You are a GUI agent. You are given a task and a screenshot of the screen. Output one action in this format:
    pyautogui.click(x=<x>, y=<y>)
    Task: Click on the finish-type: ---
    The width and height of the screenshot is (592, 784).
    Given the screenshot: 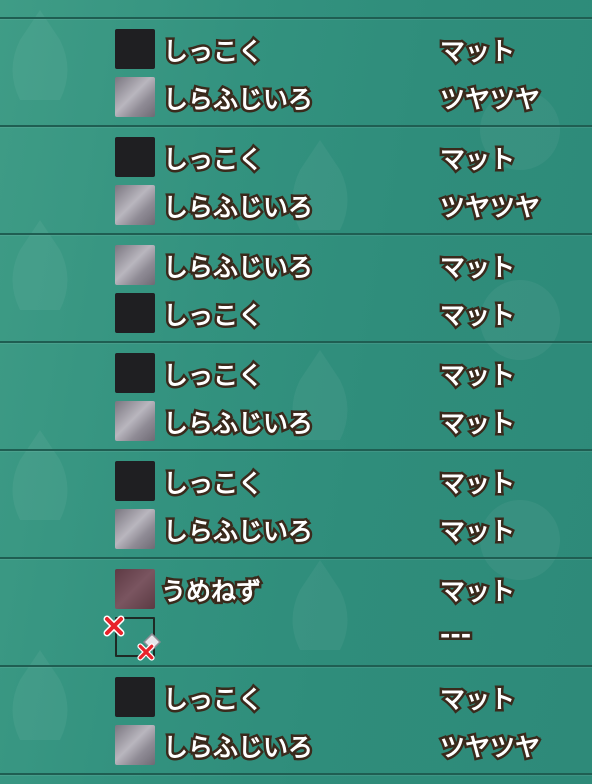 What is the action you would take?
    pyautogui.click(x=455, y=635)
    